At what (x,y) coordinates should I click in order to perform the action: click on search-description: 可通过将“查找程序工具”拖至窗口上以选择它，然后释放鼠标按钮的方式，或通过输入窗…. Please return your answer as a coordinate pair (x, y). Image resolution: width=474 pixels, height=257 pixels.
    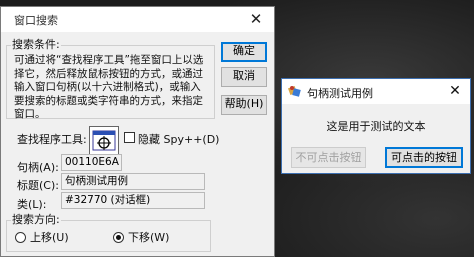
    Looking at the image, I should click on (109, 87).